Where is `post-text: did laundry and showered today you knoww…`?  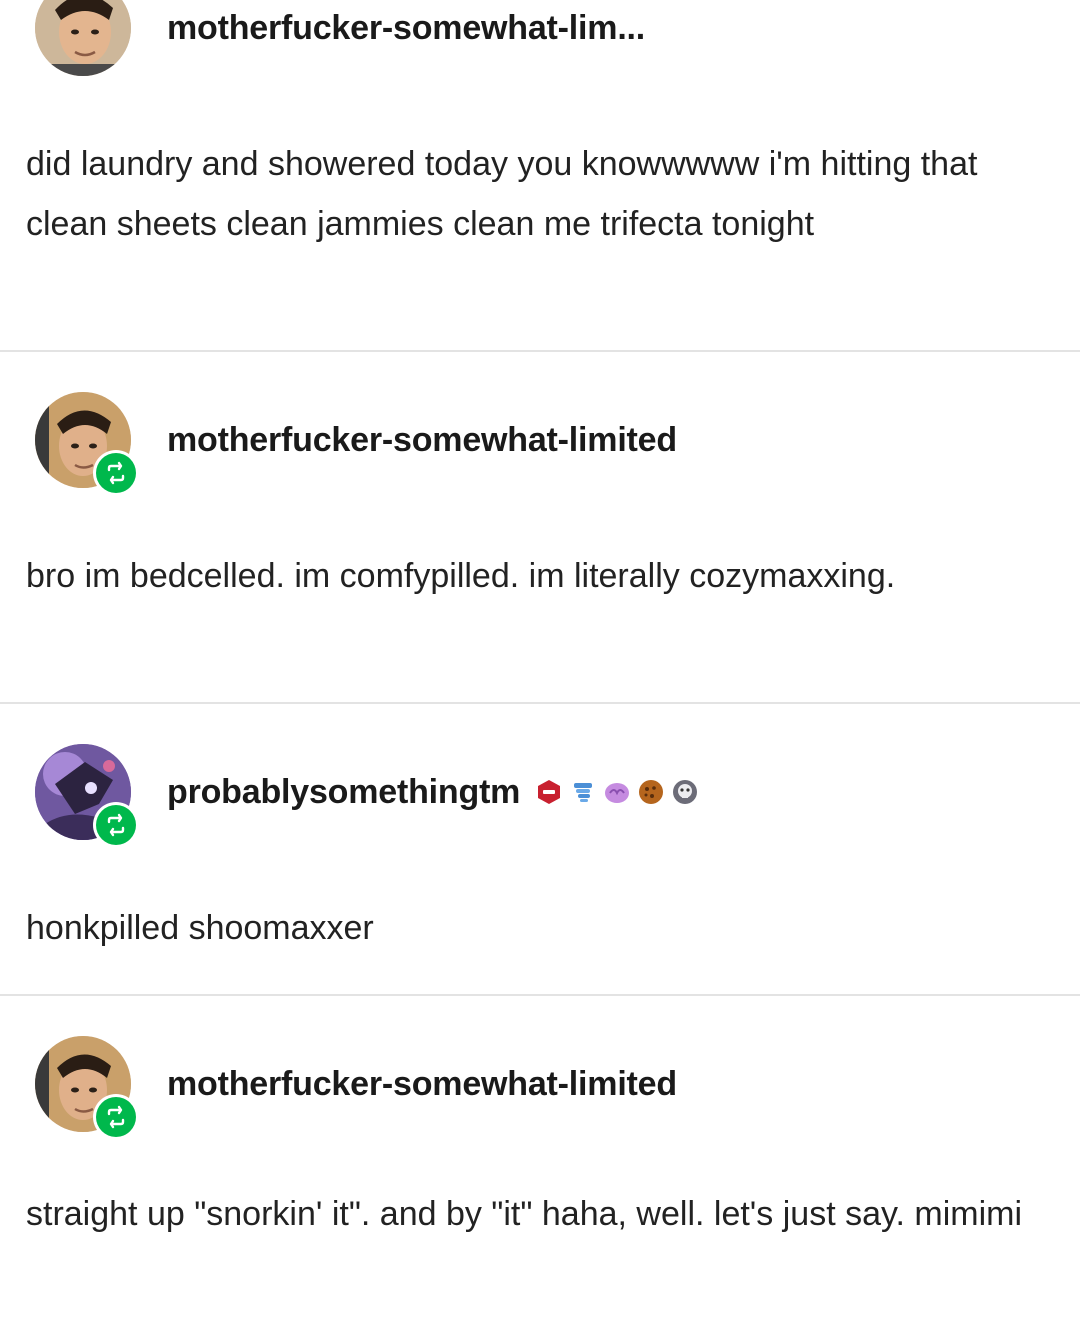
post-text: did laundry and showered today you knoww… is located at coordinates (506, 194).